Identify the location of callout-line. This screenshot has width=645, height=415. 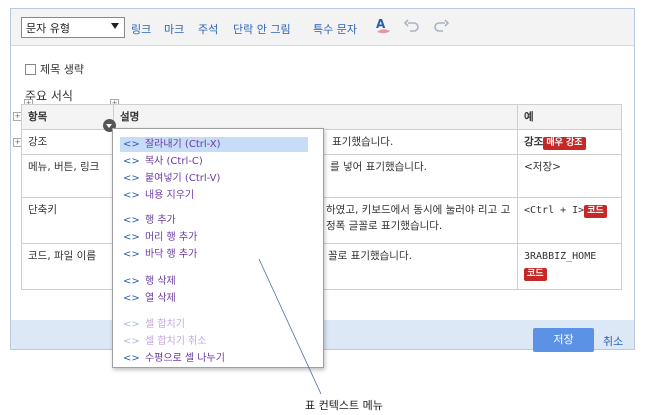
(290, 326).